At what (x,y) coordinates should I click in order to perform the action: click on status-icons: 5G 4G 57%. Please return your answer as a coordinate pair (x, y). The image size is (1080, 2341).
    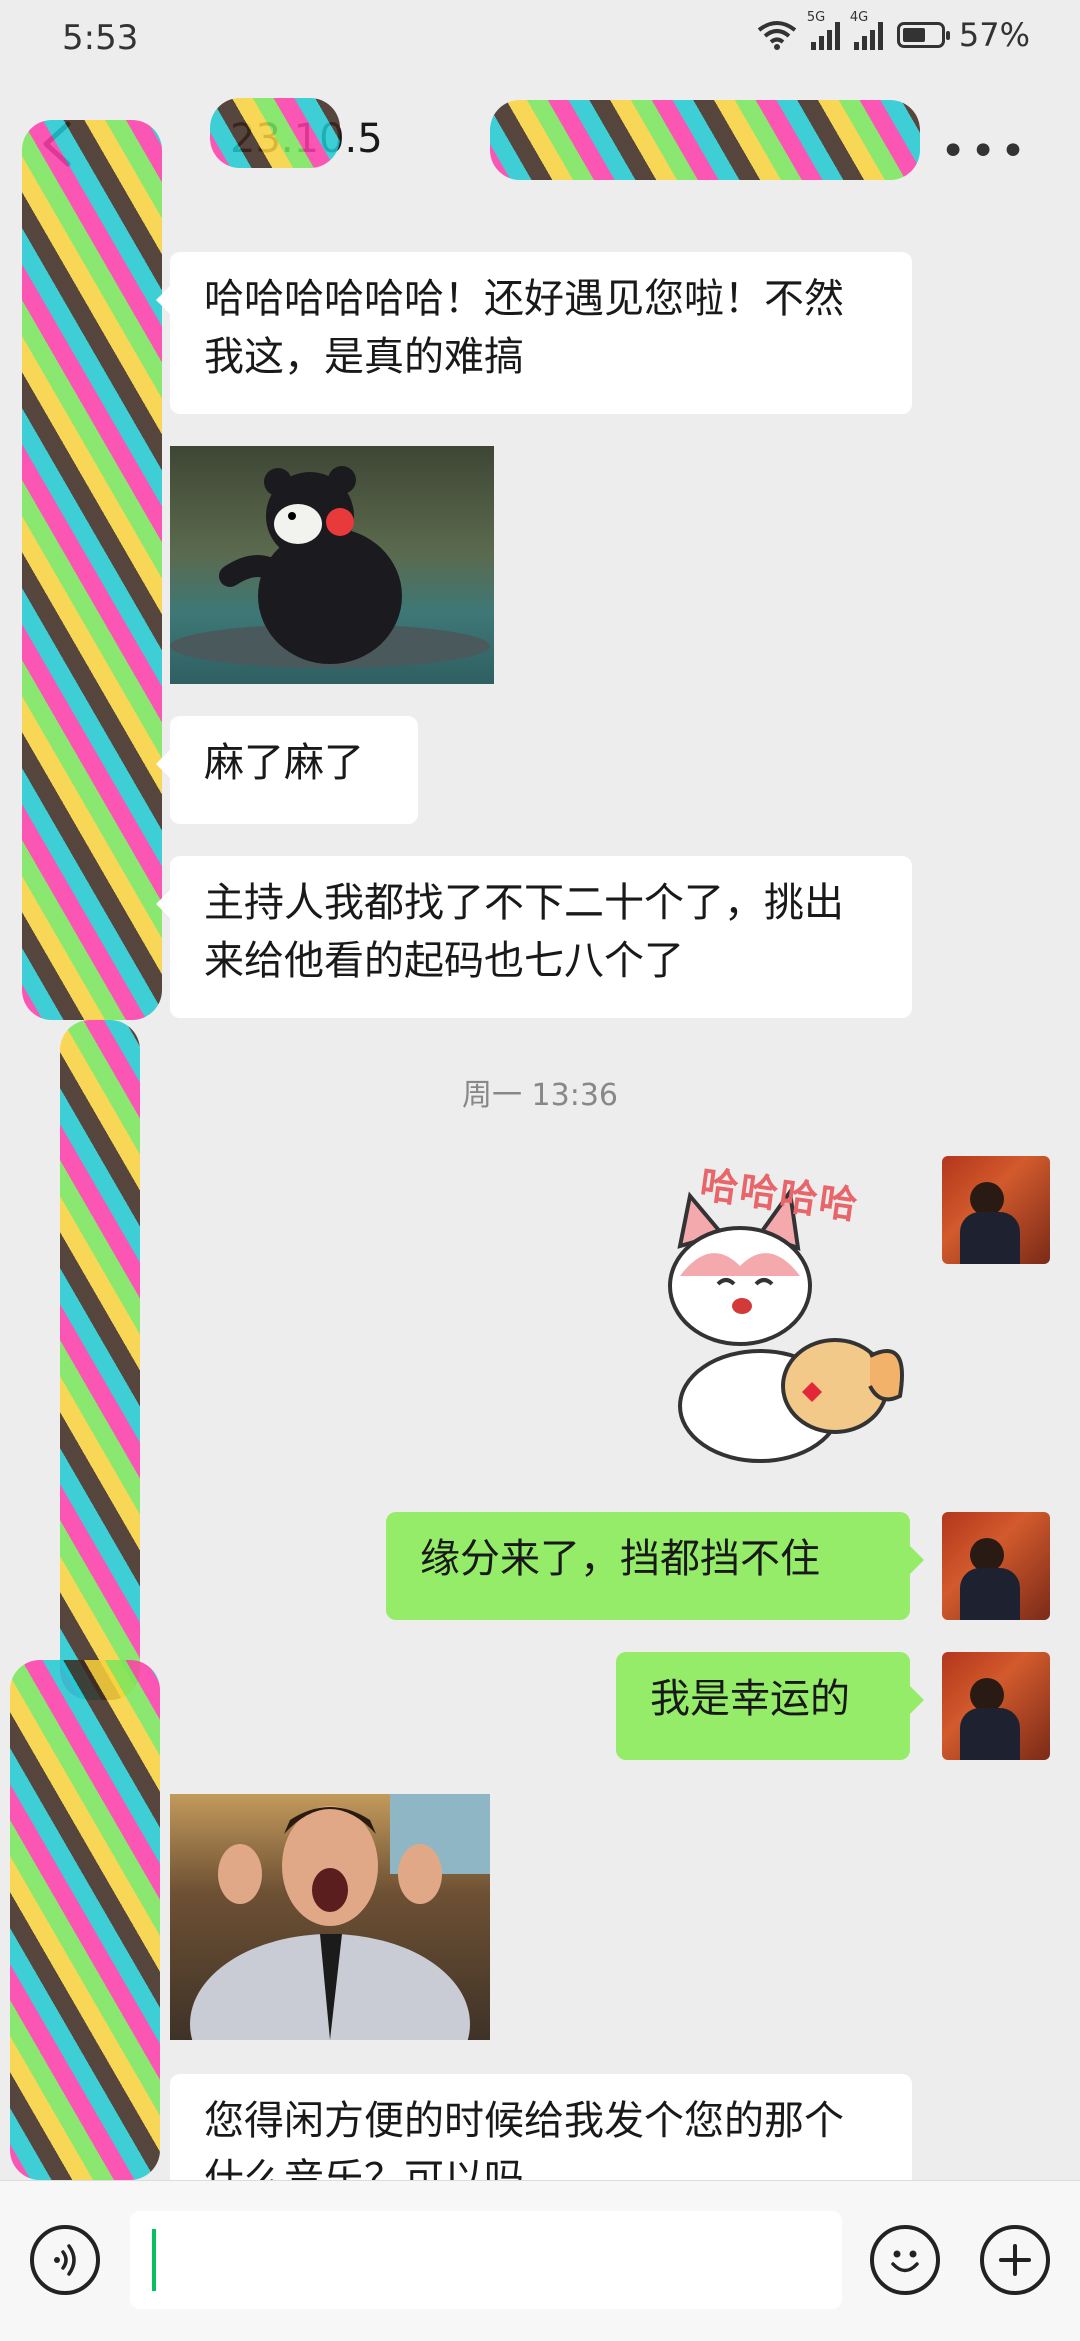
    Looking at the image, I should click on (893, 32).